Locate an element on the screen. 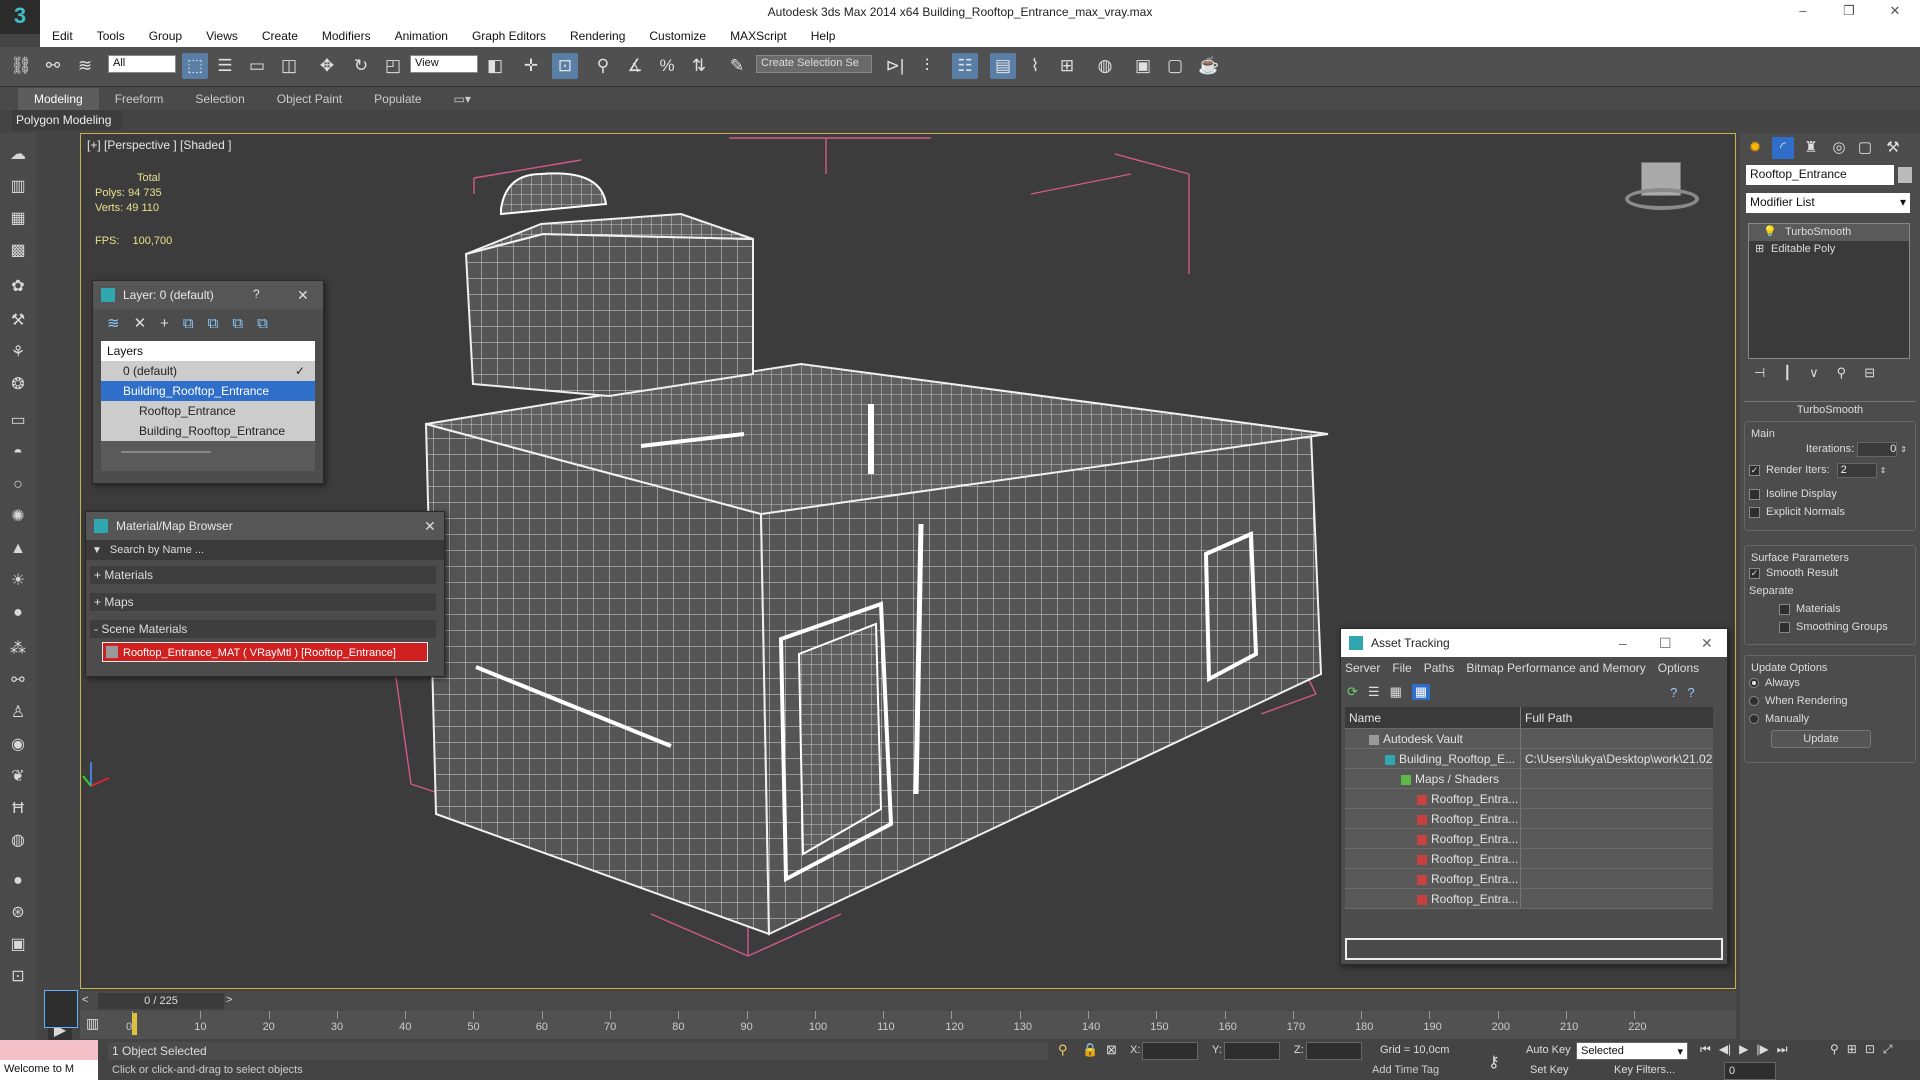  minimize-icon: – is located at coordinates (1803, 10).